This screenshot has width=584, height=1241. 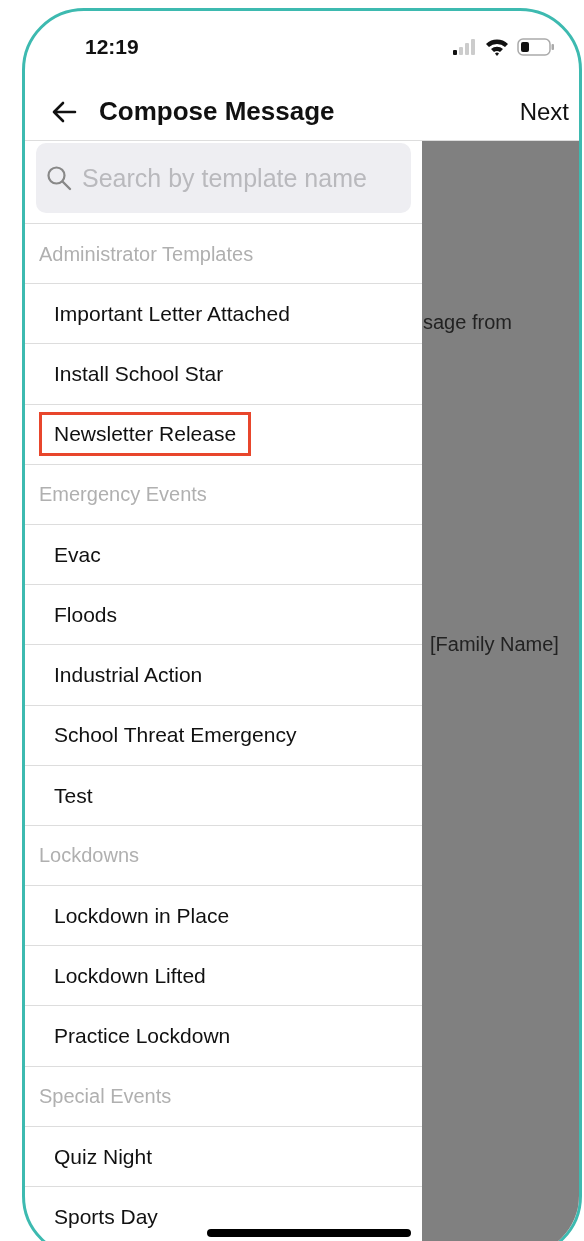 I want to click on template-item: School Threat Emergency, so click(x=175, y=735).